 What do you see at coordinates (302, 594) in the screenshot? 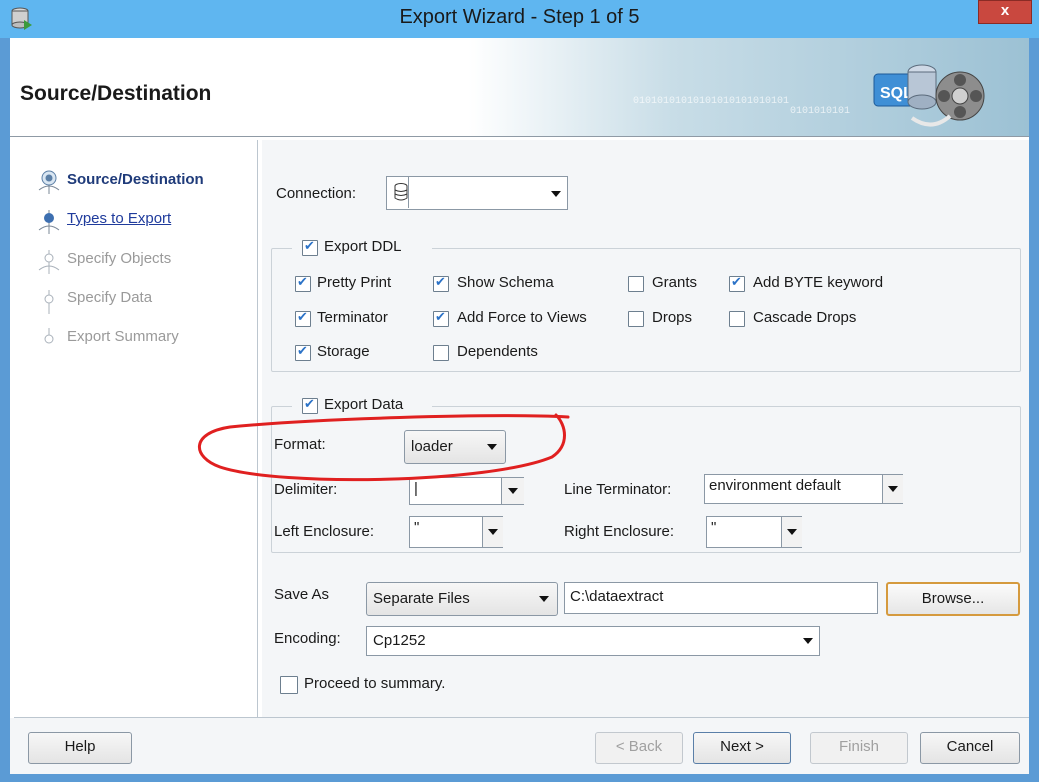
I see `save-as-label: Save As` at bounding box center [302, 594].